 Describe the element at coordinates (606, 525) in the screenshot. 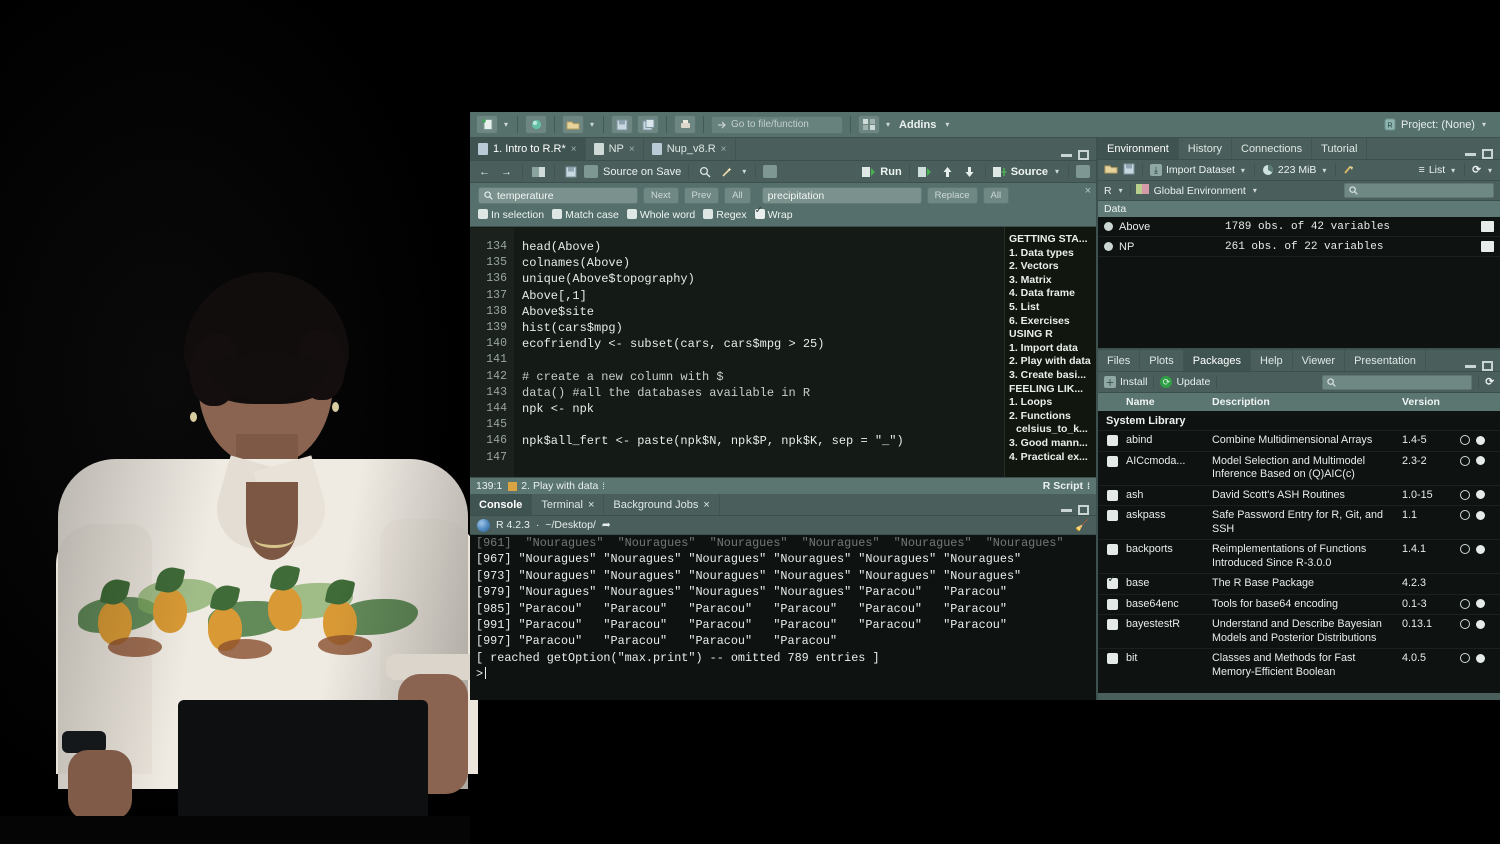

I see `open-in-finder-icon: ➦` at that location.